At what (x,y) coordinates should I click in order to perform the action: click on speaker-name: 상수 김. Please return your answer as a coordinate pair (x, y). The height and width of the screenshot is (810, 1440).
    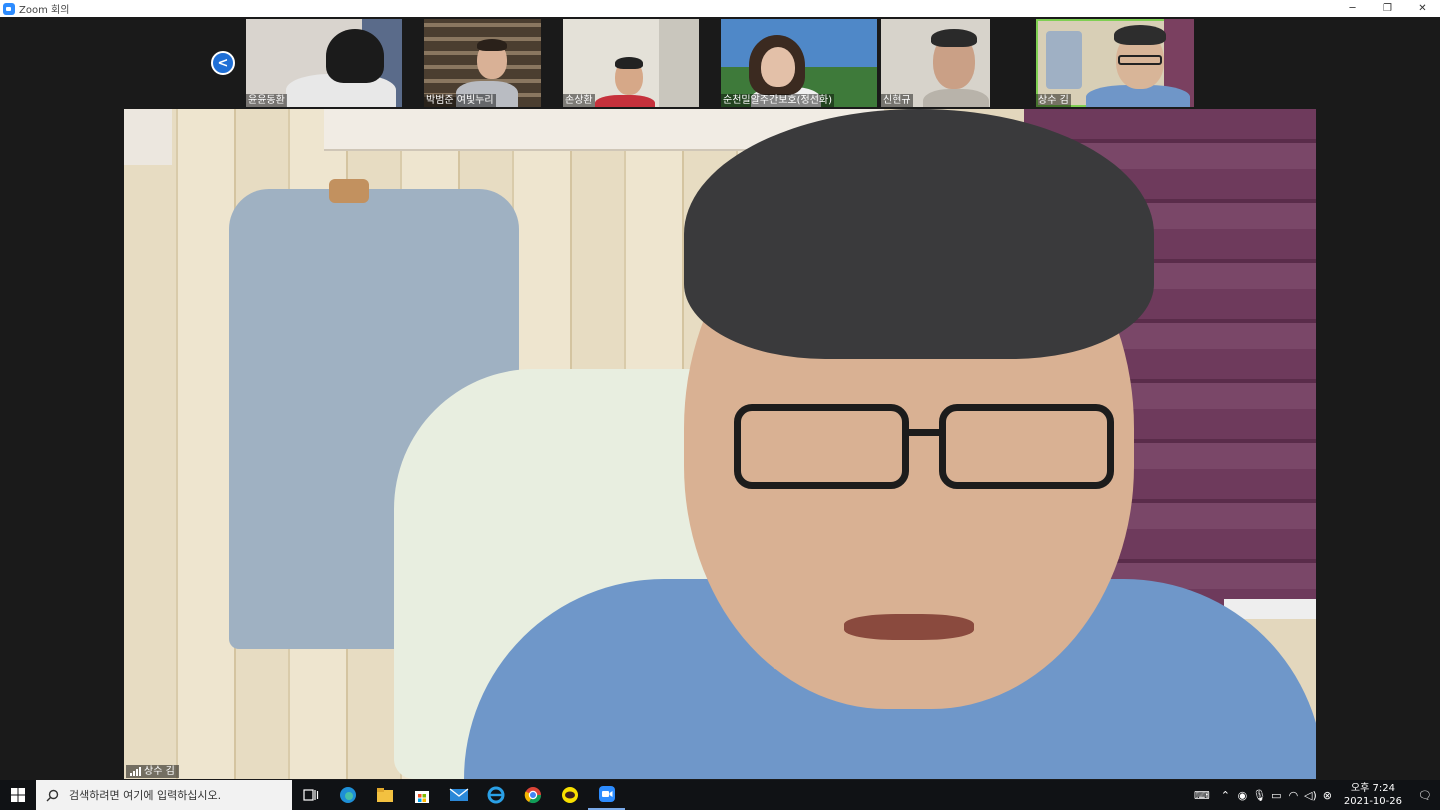
    Looking at the image, I should click on (159, 771).